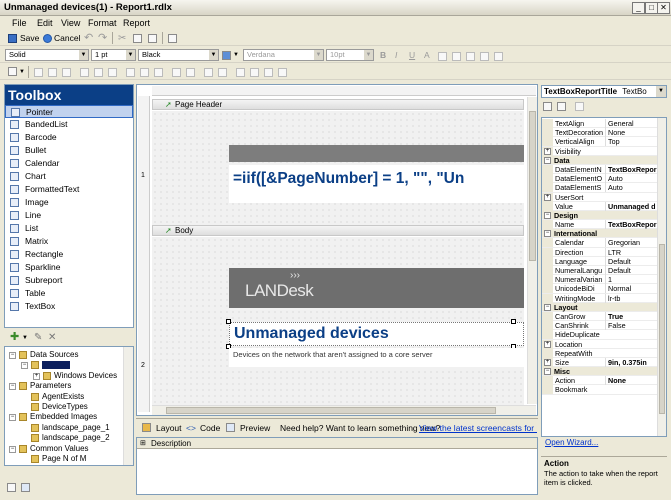 Image resolution: width=671 pixels, height=500 pixels. I want to click on toolbox-item-bandedlist: BandedList, so click(69, 124).